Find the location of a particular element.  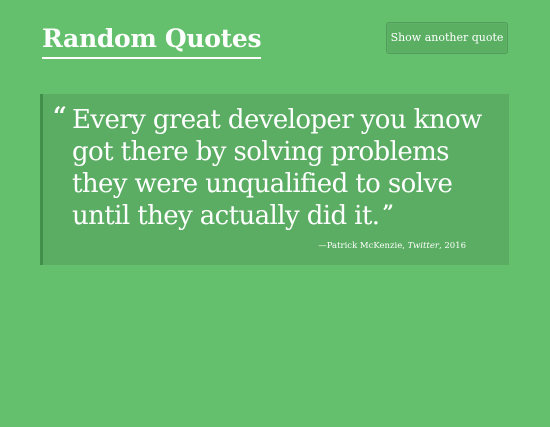

attribution-dash: — is located at coordinates (322, 246).